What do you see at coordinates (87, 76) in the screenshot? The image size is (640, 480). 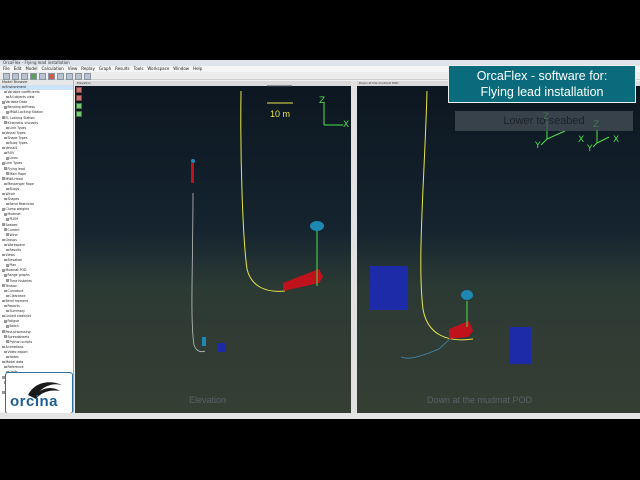 I see `report-icon` at bounding box center [87, 76].